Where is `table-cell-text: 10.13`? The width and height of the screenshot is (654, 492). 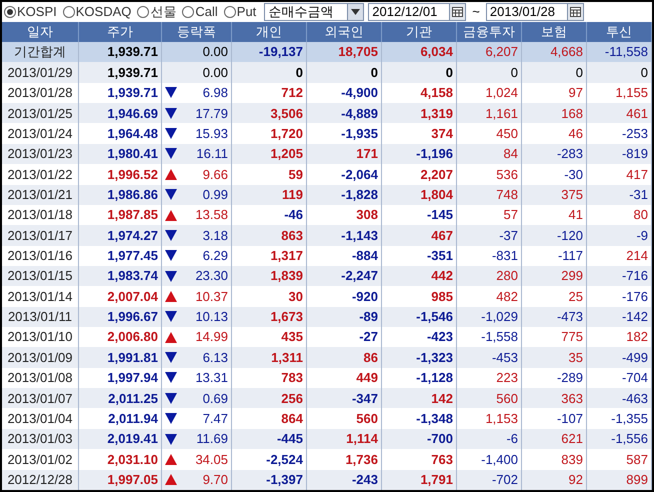
table-cell-text: 10.13 is located at coordinates (211, 317).